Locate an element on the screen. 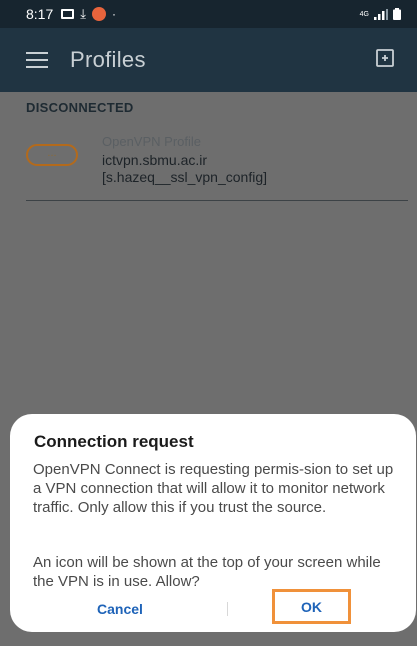 This screenshot has width=417, height=646. ok-button: OK is located at coordinates (311, 606).